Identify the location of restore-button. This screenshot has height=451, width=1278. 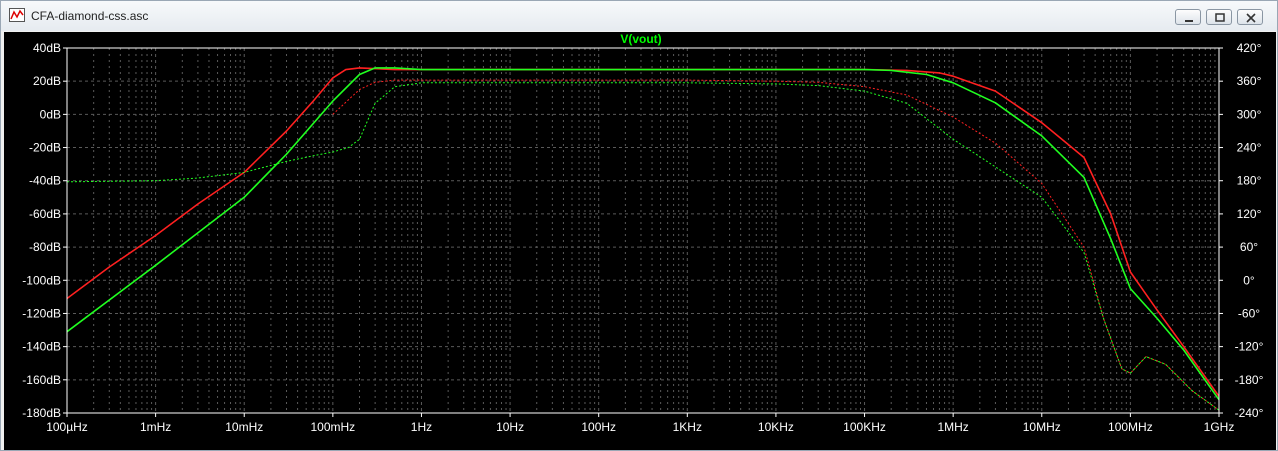
(1219, 17).